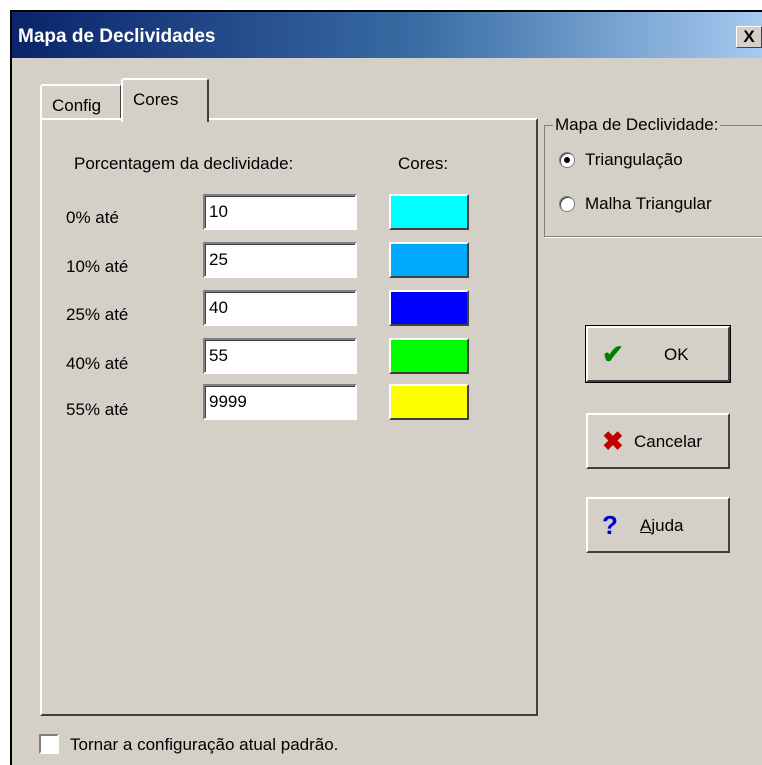  Describe the element at coordinates (387, 35) in the screenshot. I see `title-bar: Mapa de Declividades X` at that location.